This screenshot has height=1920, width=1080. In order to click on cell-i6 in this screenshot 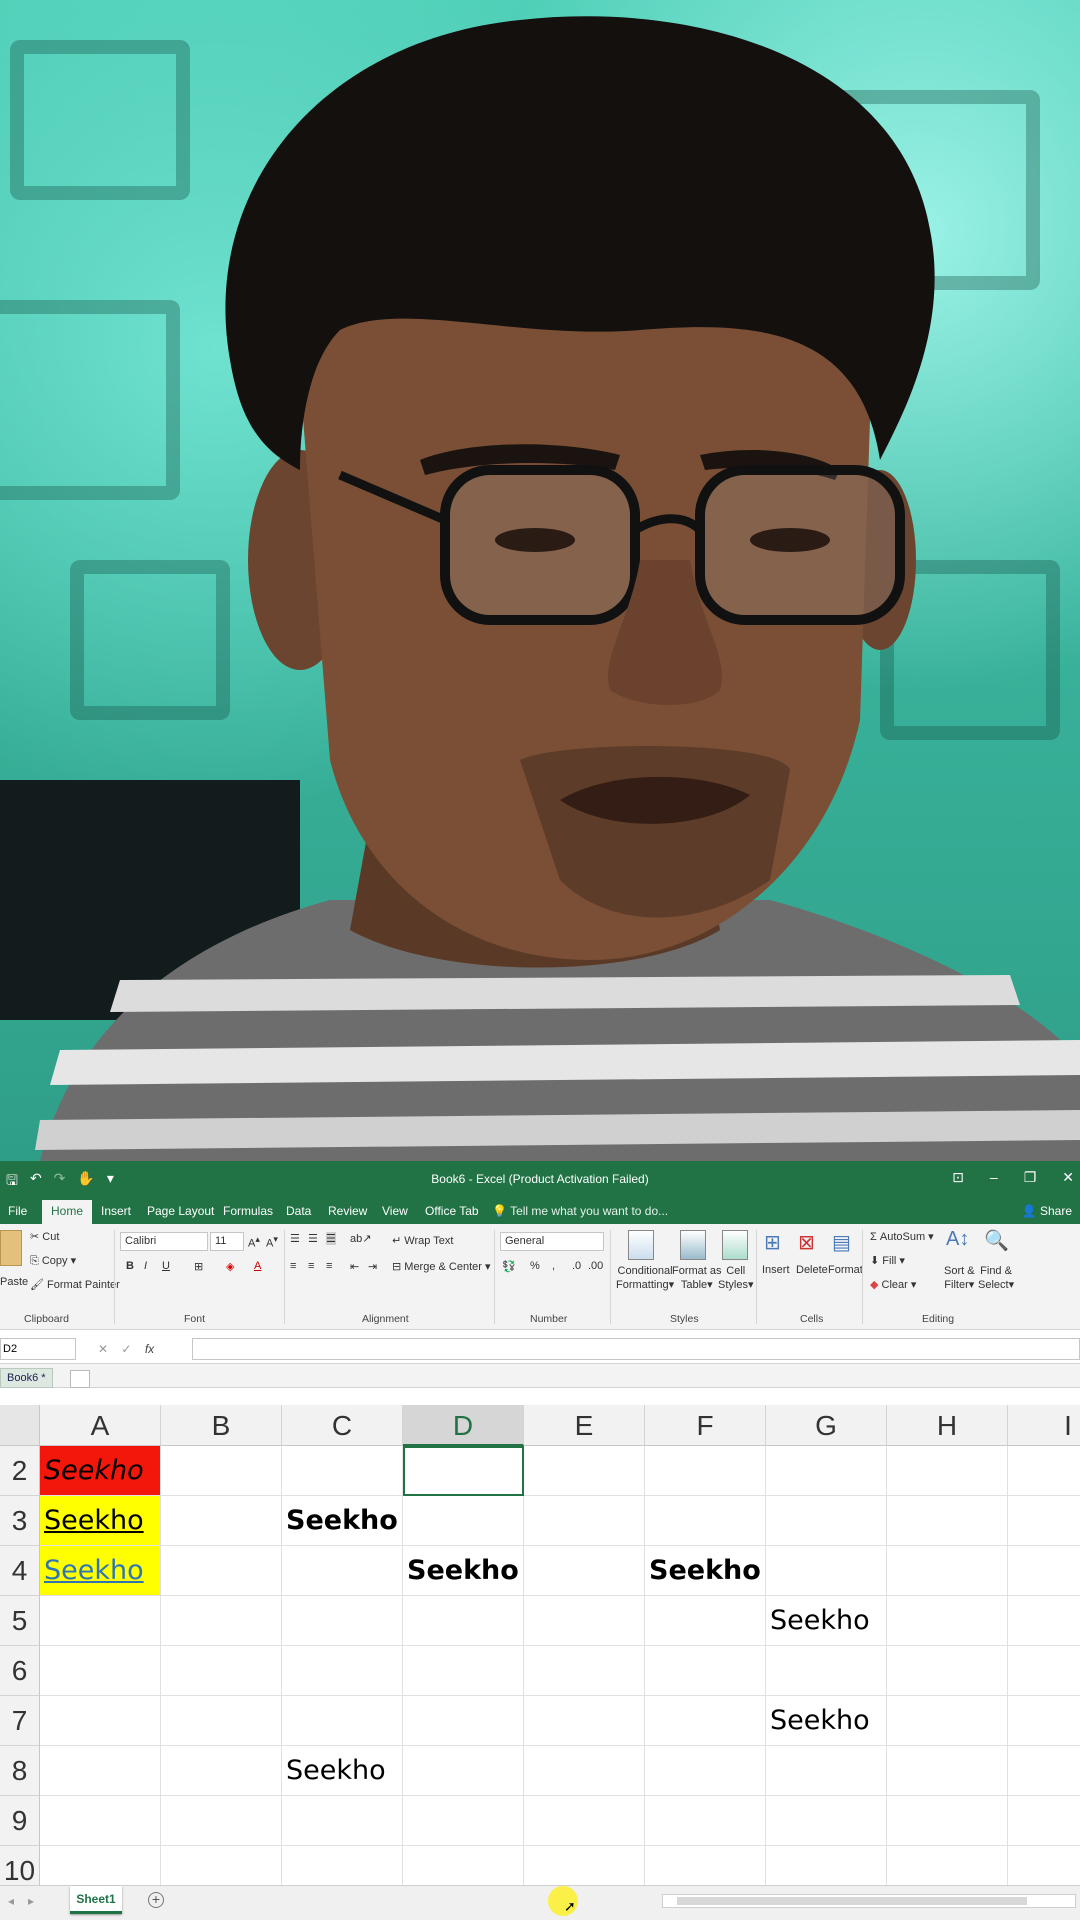, I will do `click(1044, 1671)`.